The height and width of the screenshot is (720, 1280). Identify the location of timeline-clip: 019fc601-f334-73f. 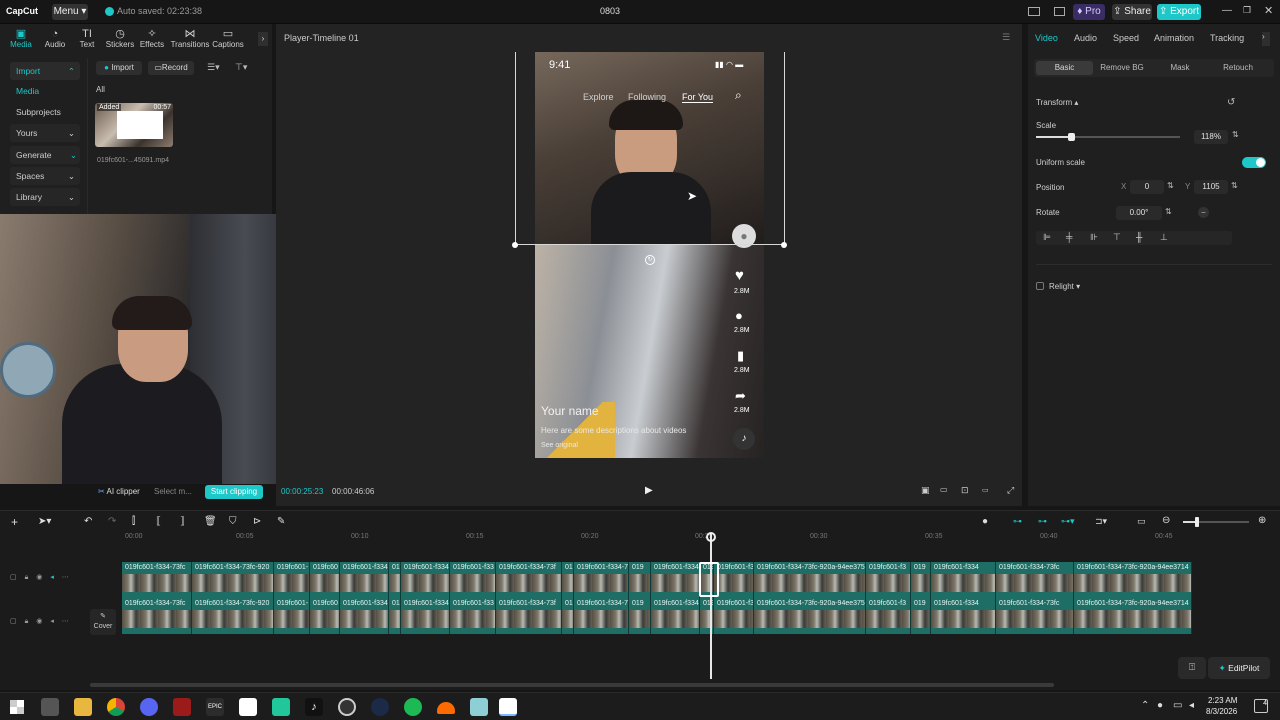
(529, 580).